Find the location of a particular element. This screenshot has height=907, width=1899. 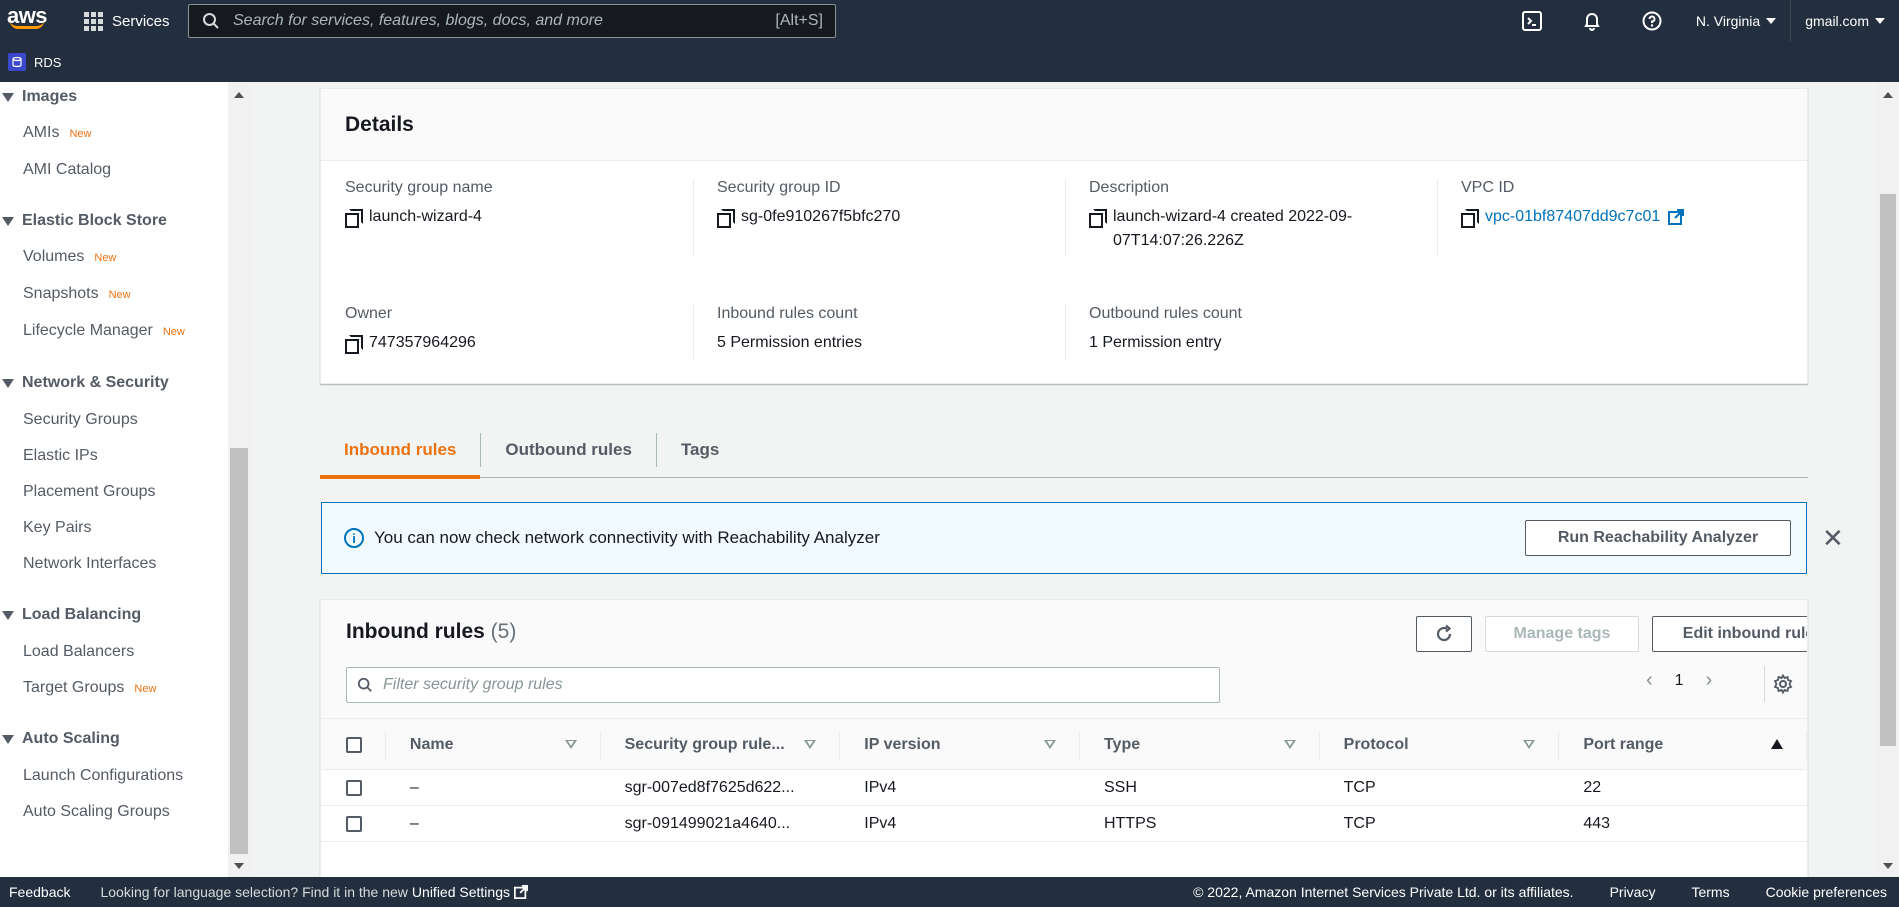

privacy-link: Privacy is located at coordinates (1633, 892).